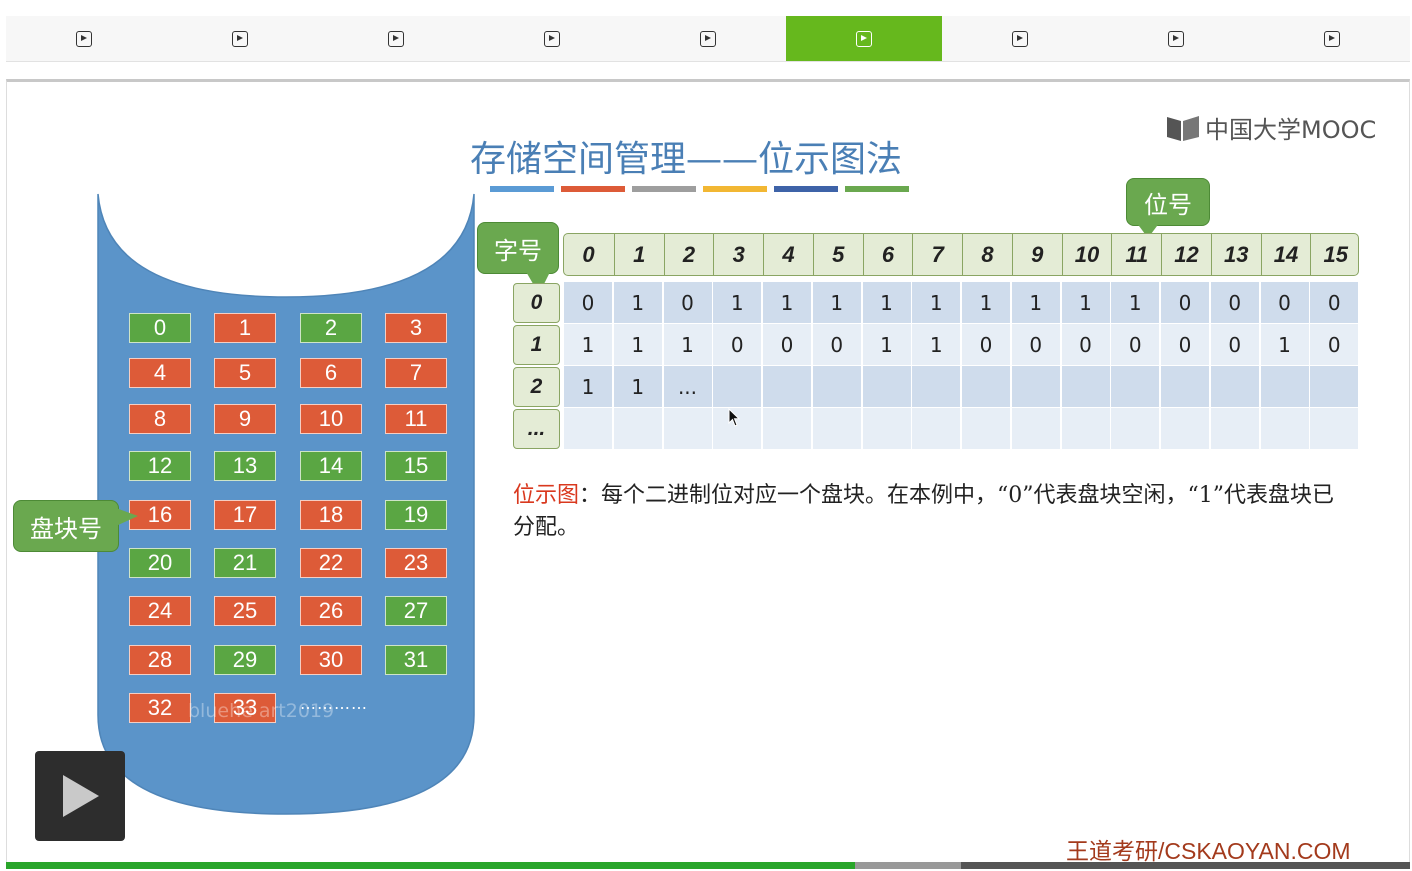  I want to click on description-term: 位示图, so click(546, 495).